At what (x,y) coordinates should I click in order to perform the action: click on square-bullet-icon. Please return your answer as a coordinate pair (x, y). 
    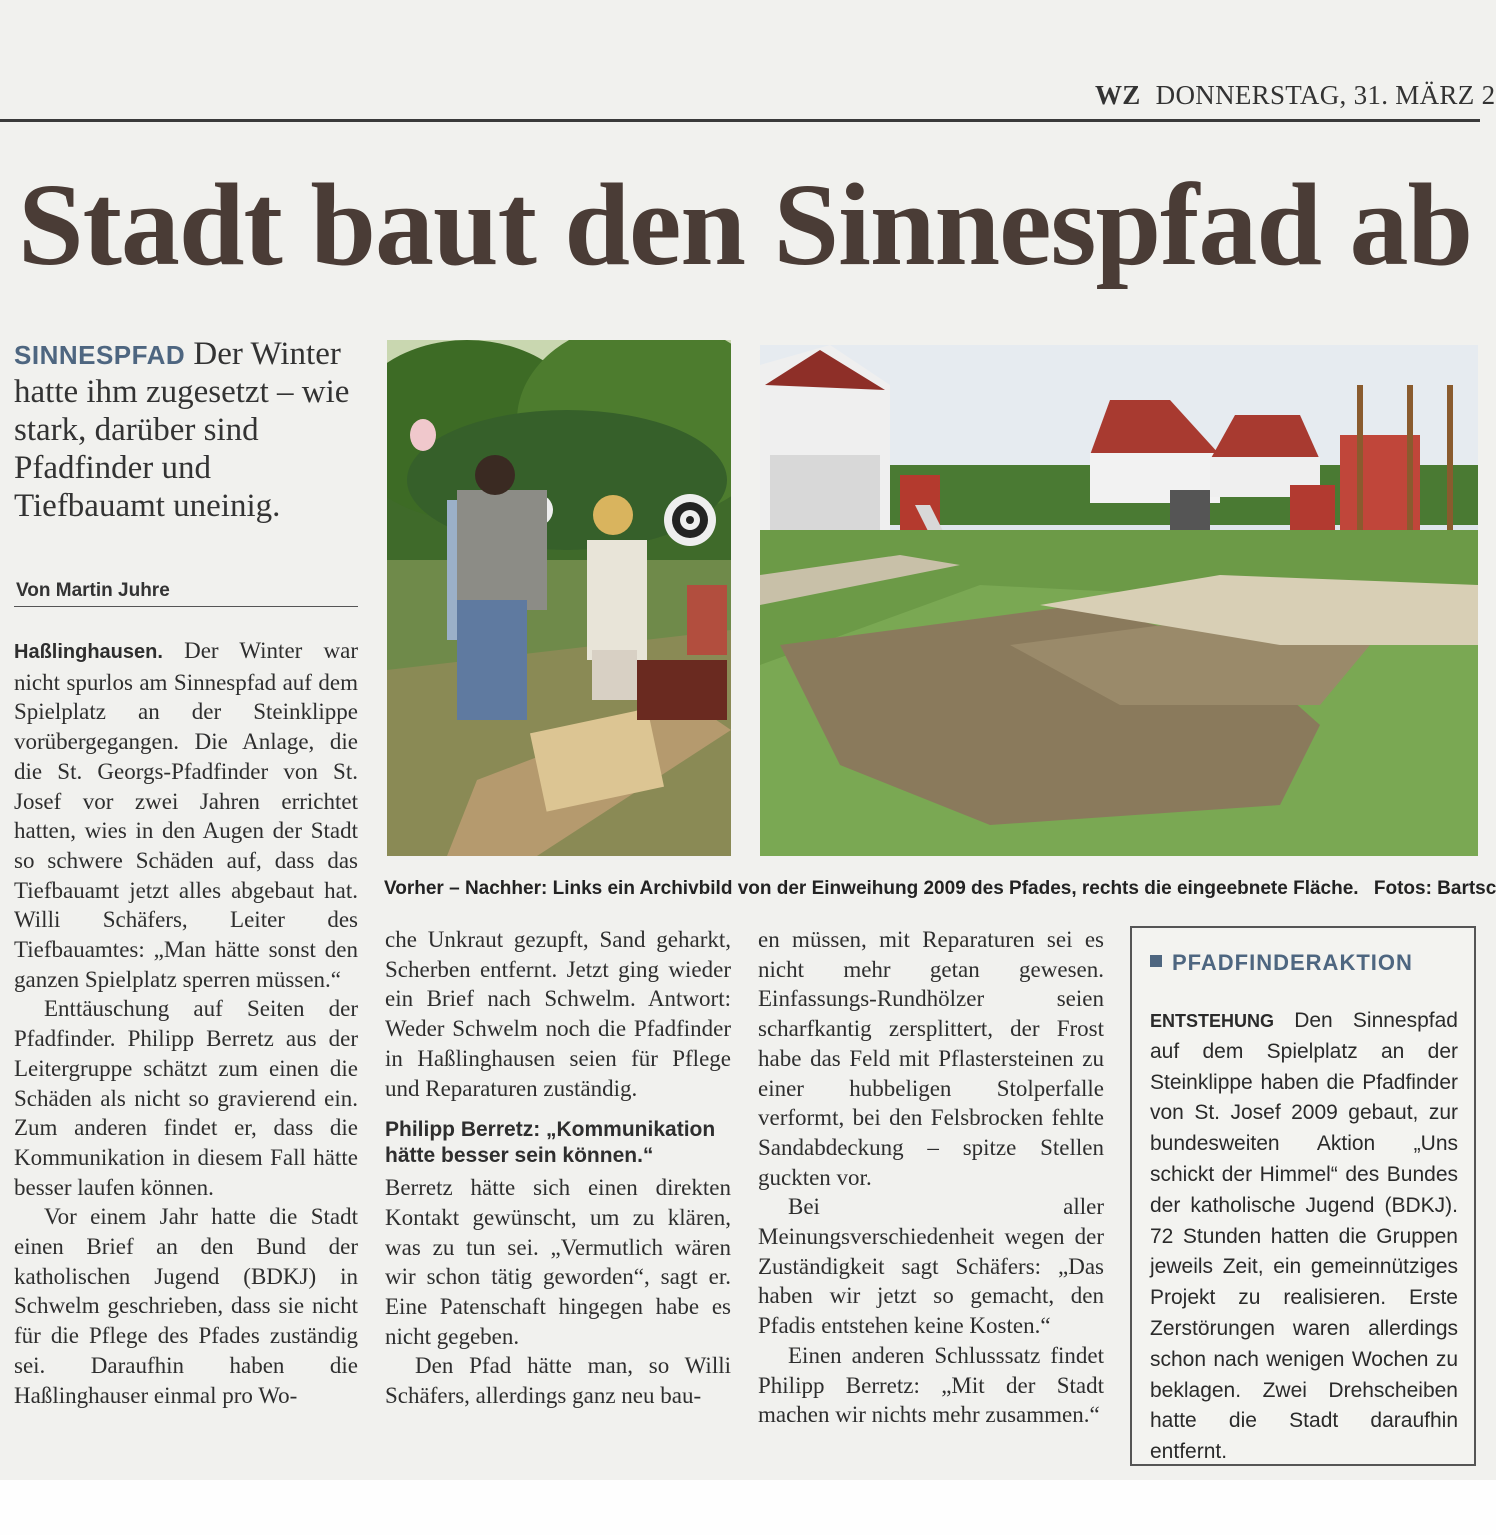
    Looking at the image, I should click on (1156, 961).